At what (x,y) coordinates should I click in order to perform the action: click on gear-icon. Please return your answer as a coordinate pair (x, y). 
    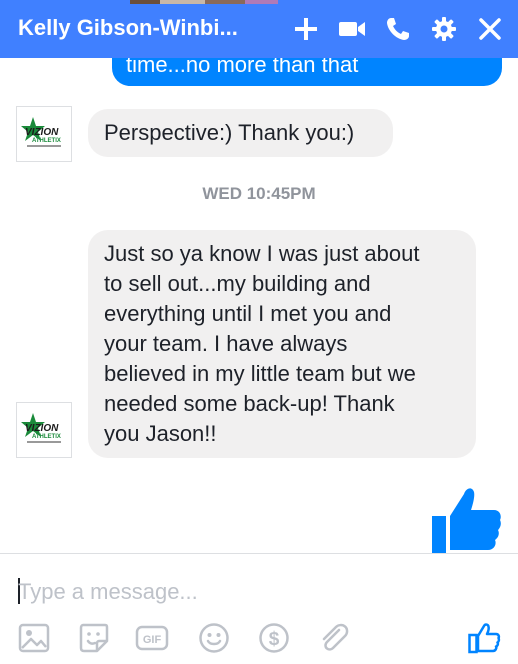
    Looking at the image, I should click on (444, 29).